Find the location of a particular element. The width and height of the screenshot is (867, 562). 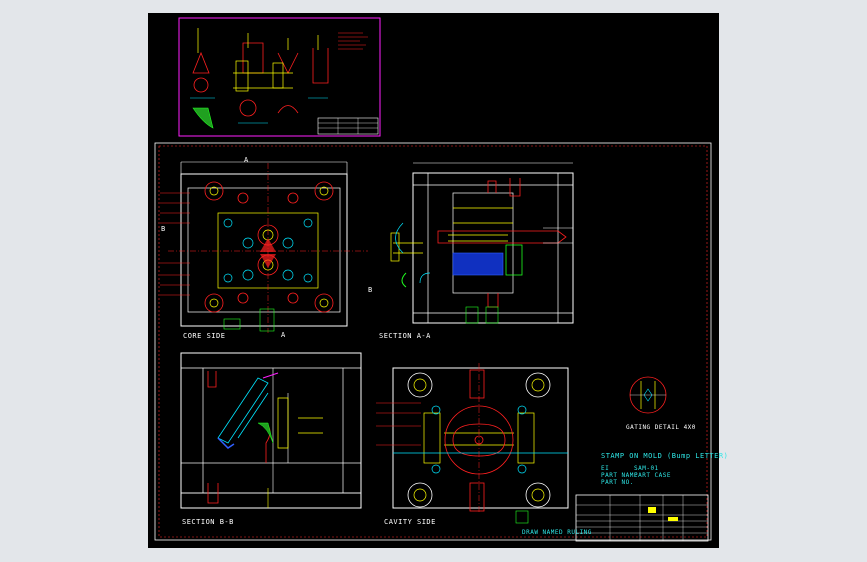

section-bb-view is located at coordinates (271, 430).